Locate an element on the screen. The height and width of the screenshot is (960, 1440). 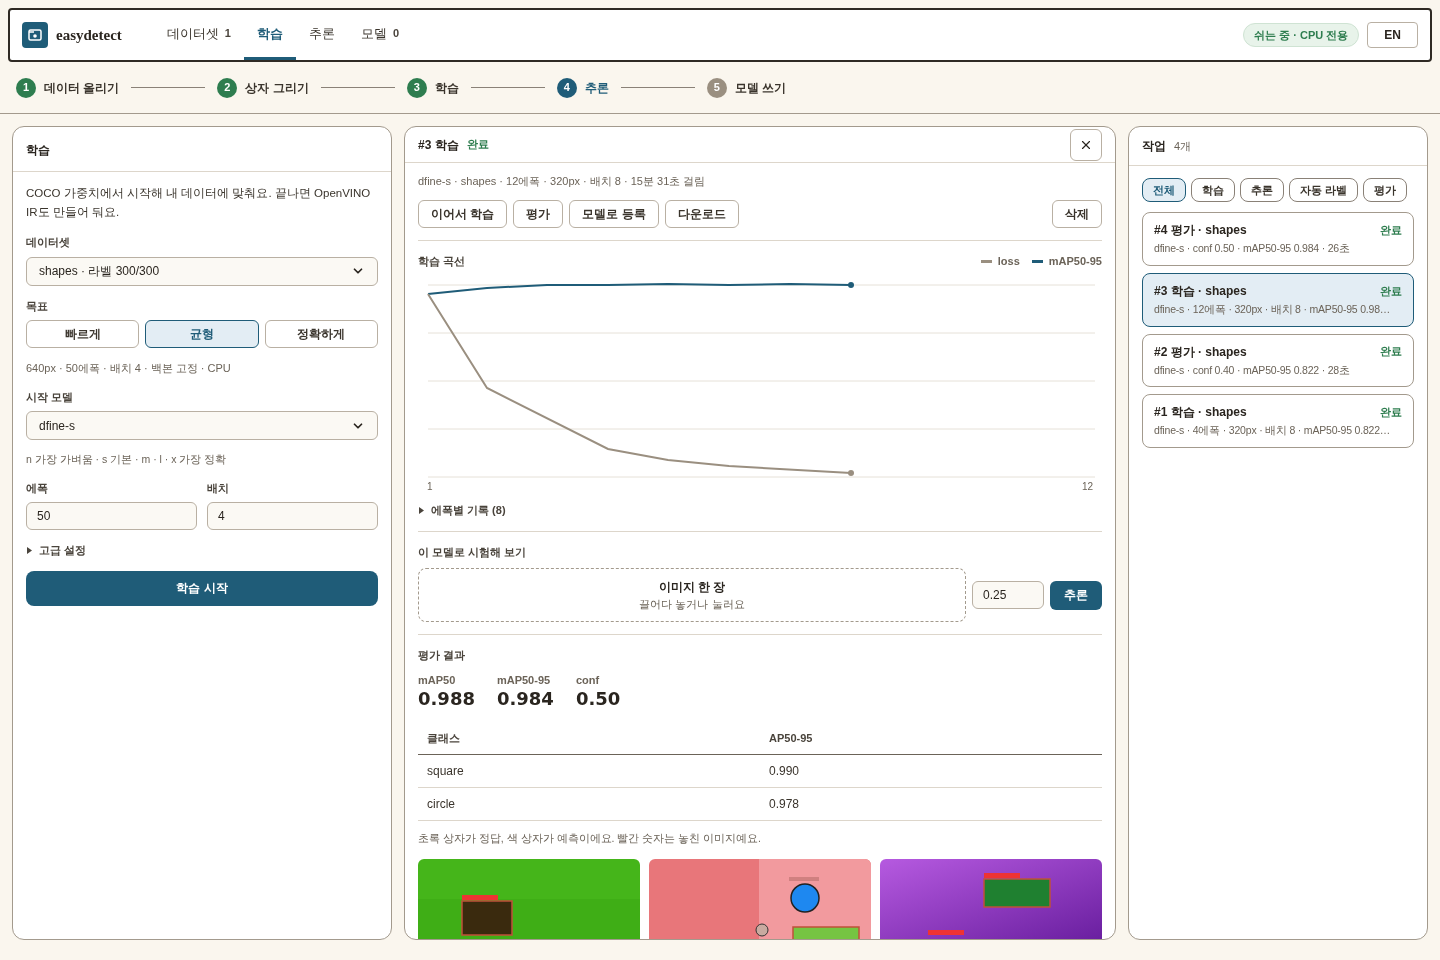
job-title: #1 학습 · shapes is located at coordinates (1201, 413).